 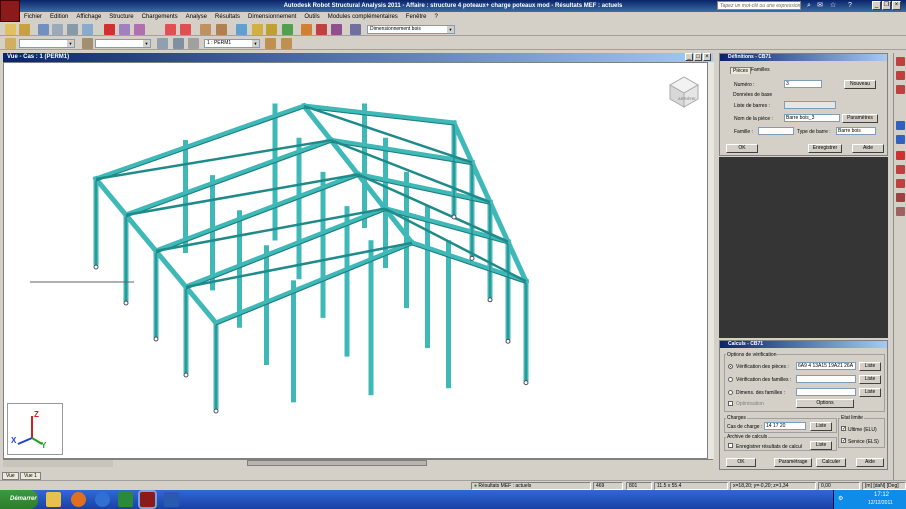 I want to click on menu-help: ?, so click(x=435, y=17).